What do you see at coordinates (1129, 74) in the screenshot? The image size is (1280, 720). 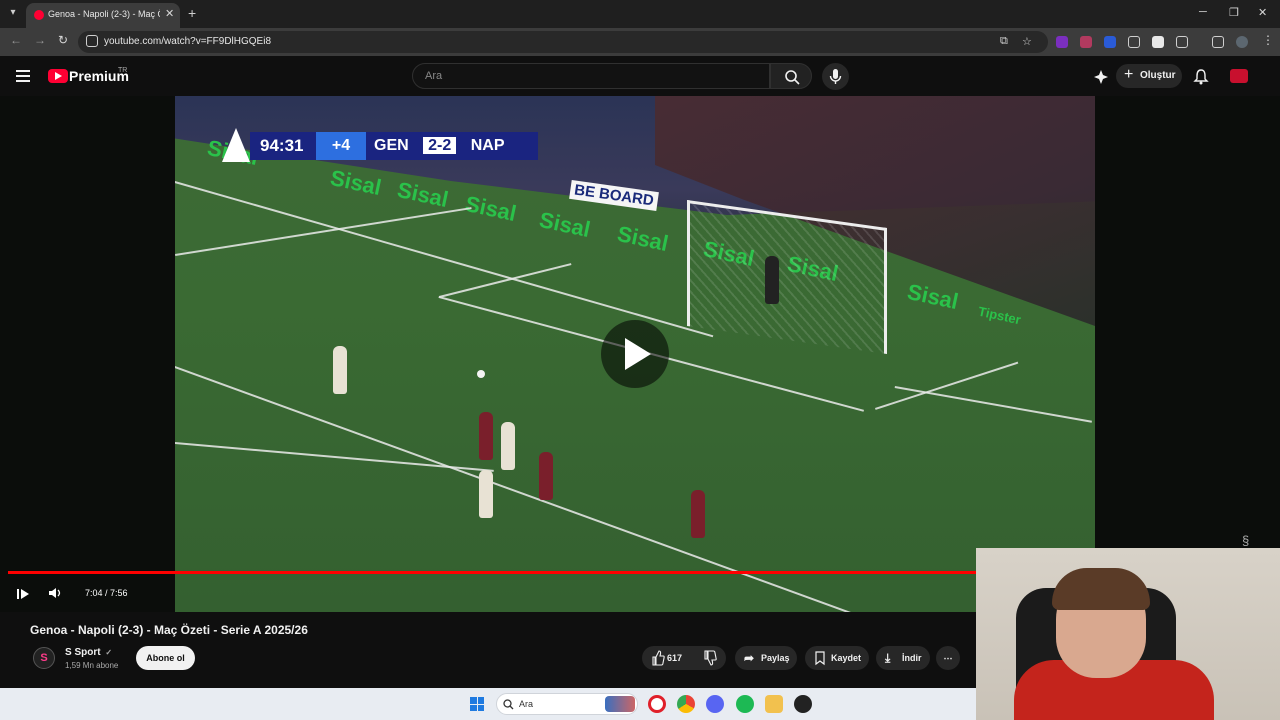 I see `plus-icon: +` at bounding box center [1129, 74].